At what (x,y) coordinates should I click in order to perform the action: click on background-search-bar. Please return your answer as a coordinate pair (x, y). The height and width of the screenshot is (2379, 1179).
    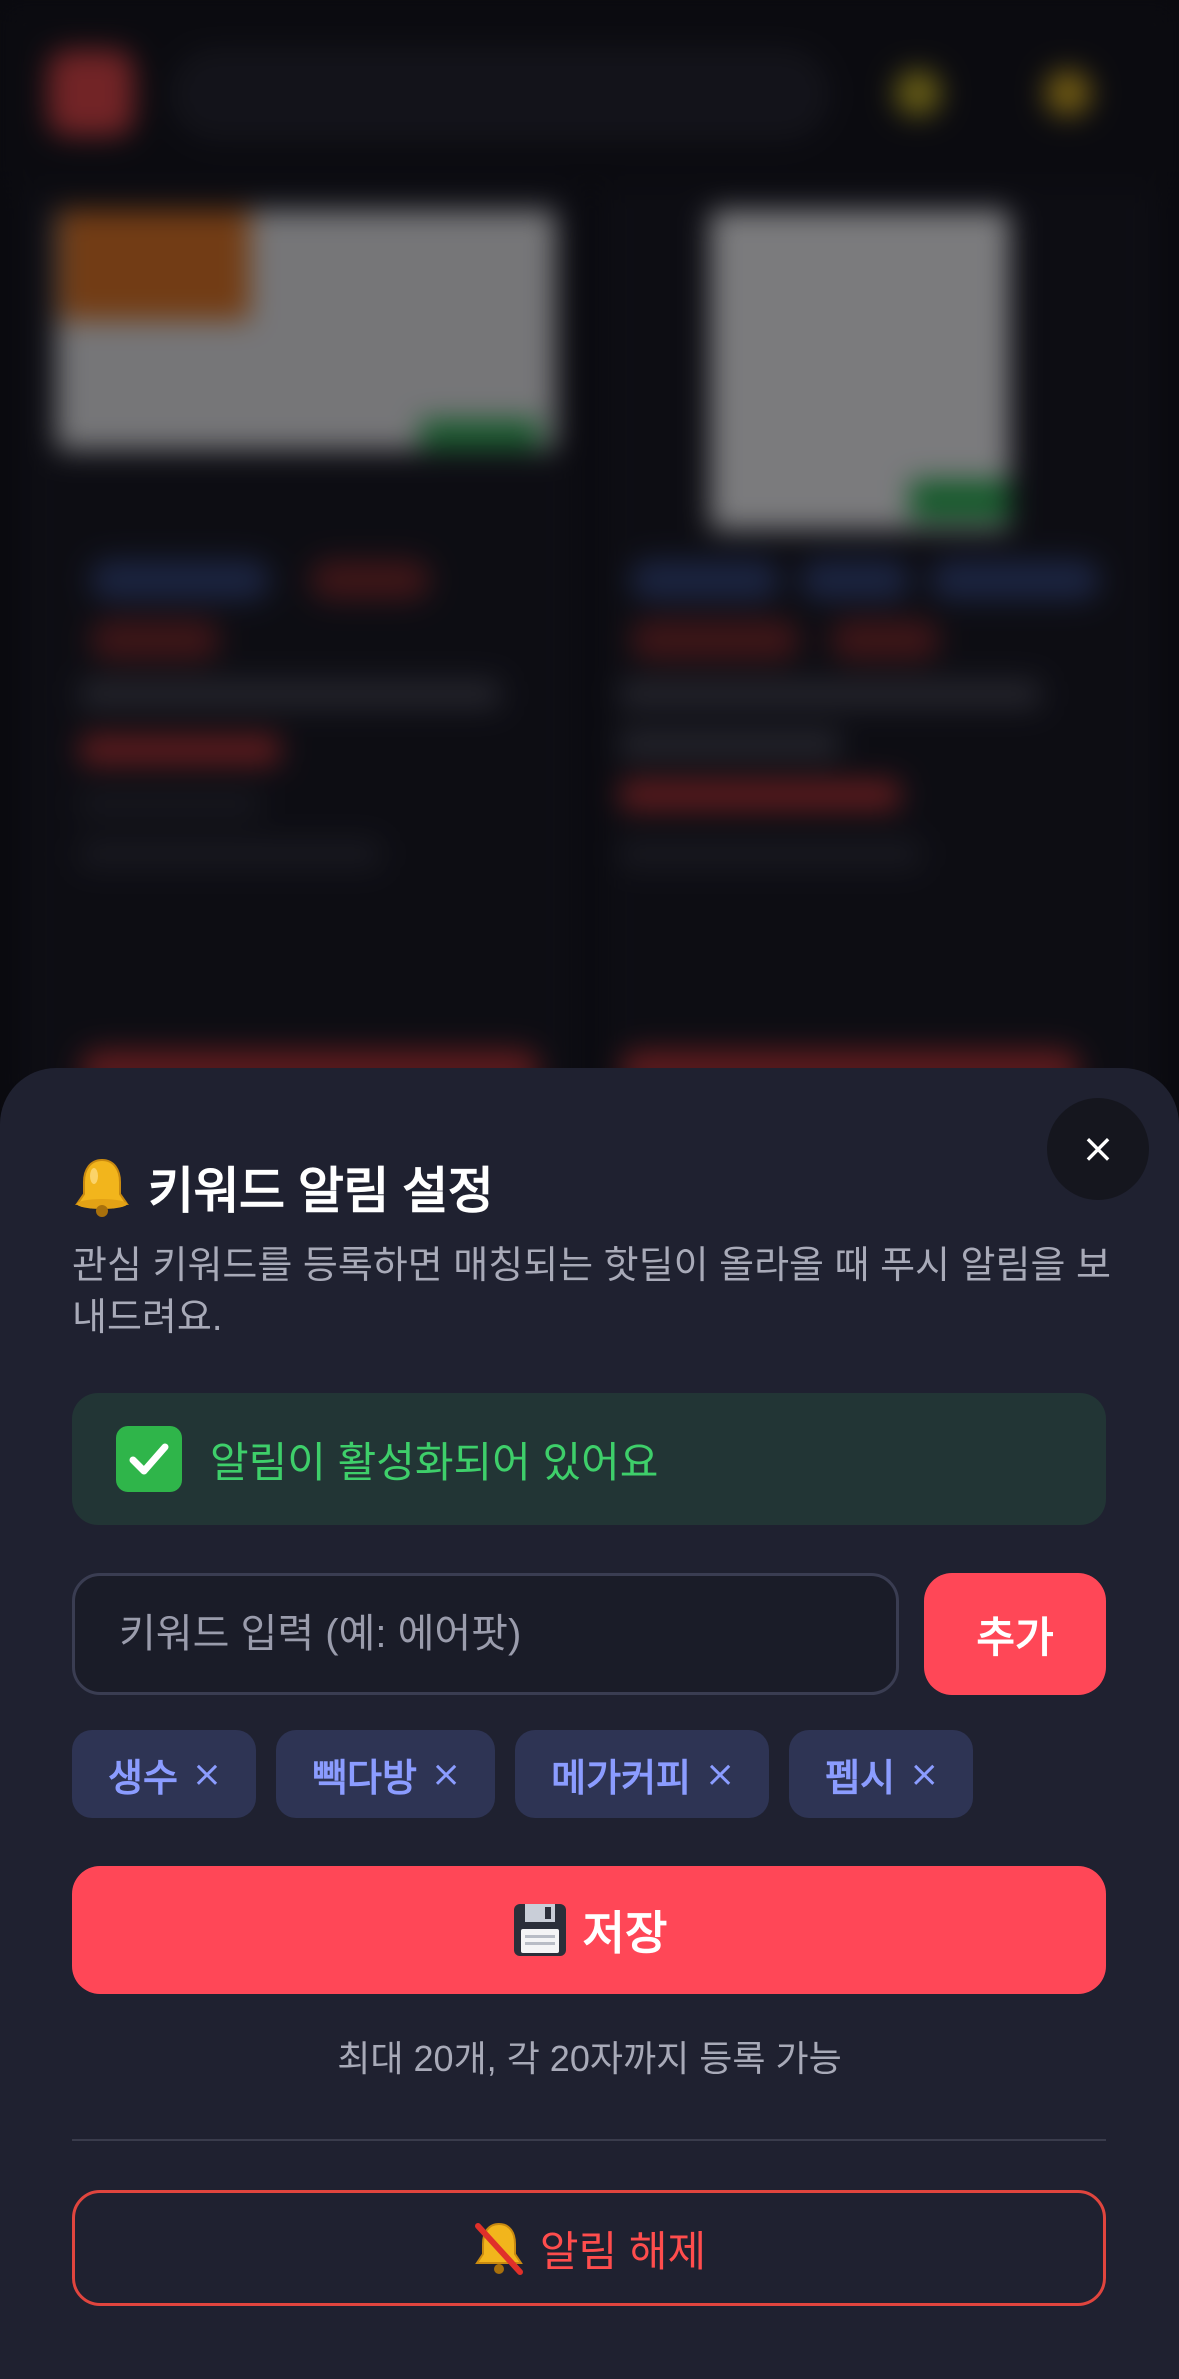
    Looking at the image, I should click on (500, 94).